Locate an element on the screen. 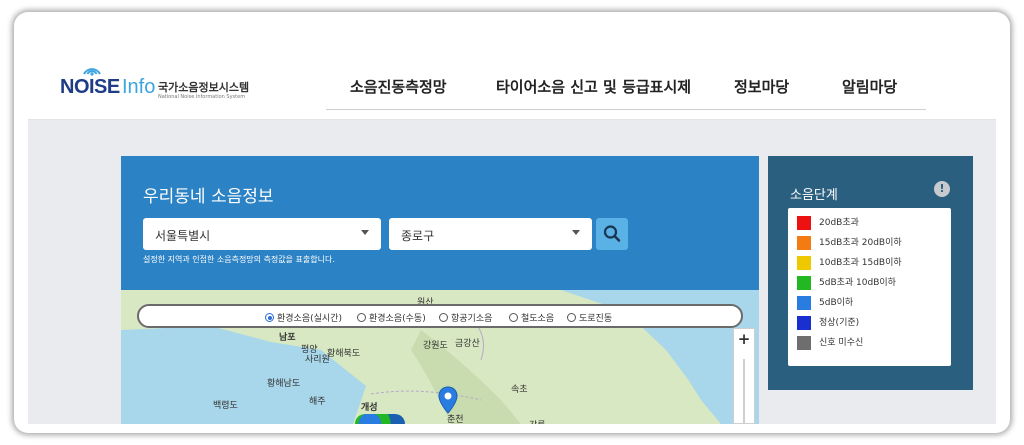  noise-type-radio-group: 환경소음(실시간) 환경소음(수동) 항공기소음 철도소음 도로진동 is located at coordinates (440, 316).